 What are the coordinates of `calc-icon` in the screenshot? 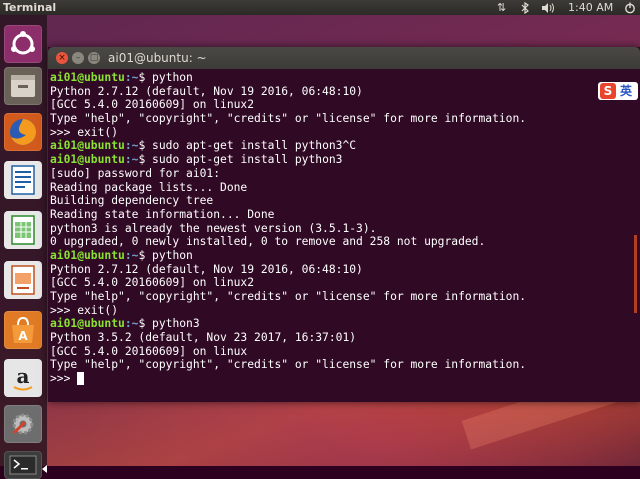 It's located at (23, 230).